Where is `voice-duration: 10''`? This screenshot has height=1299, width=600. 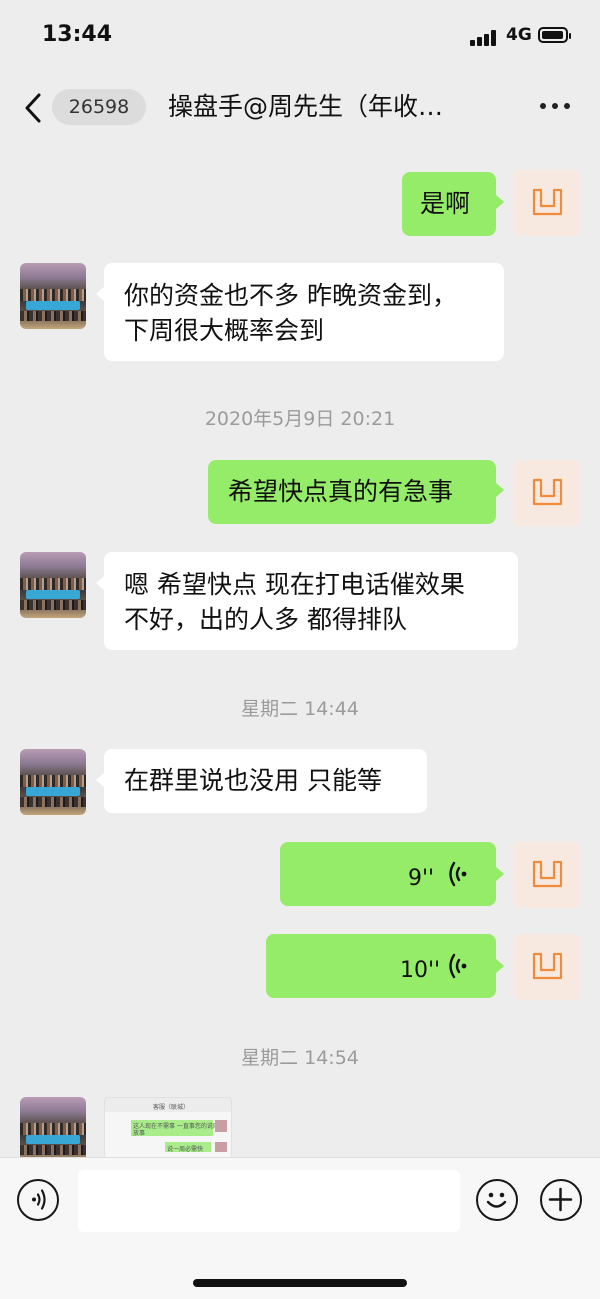
voice-duration: 10'' is located at coordinates (420, 970).